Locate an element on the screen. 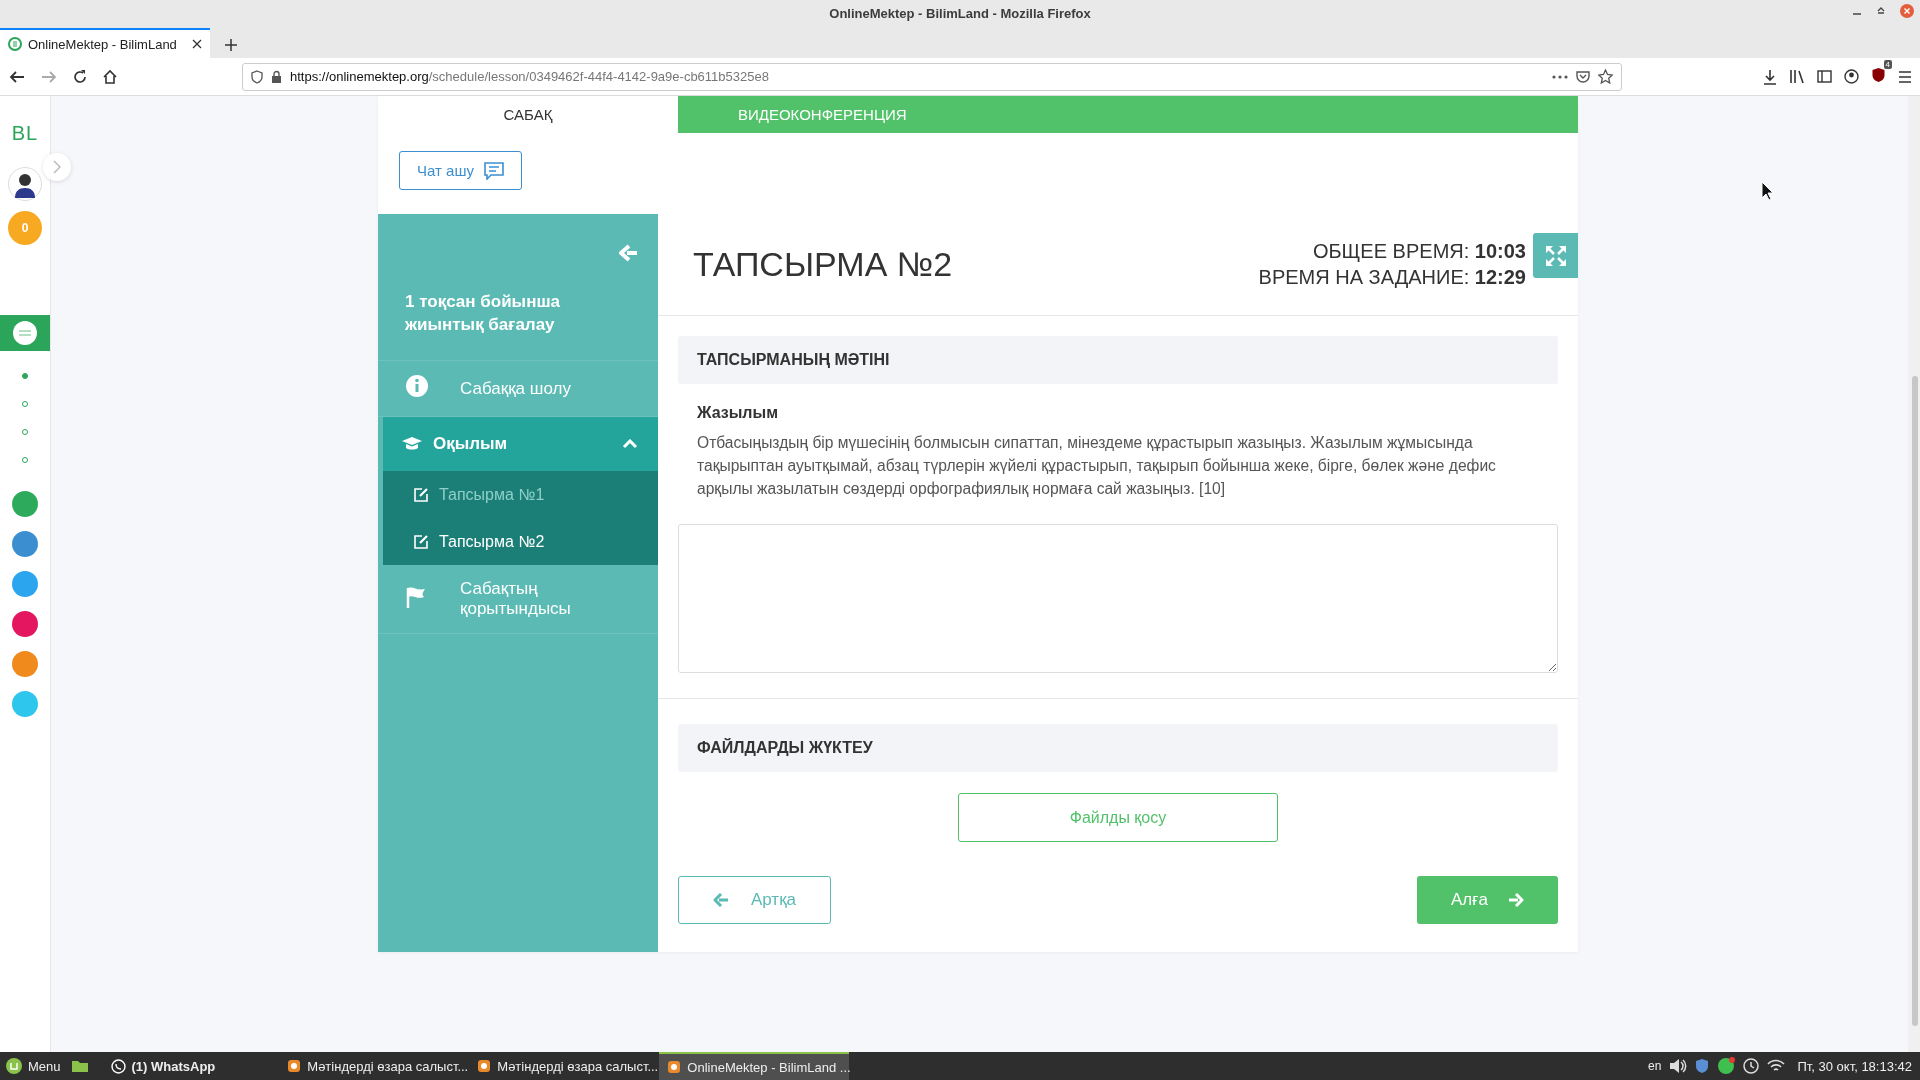 The width and height of the screenshot is (1920, 1080). url-text: https://onlinemektep.org/schedule/lesson/0349462f-44f4-4142-9a9e-cb611b5325e8 is located at coordinates (530, 76).